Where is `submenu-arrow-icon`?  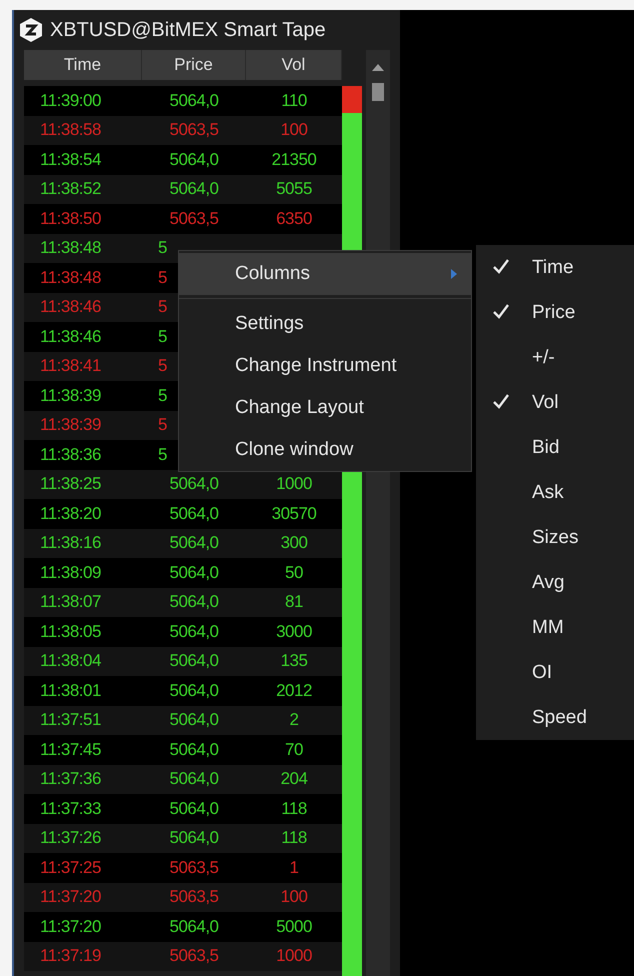
submenu-arrow-icon is located at coordinates (454, 274).